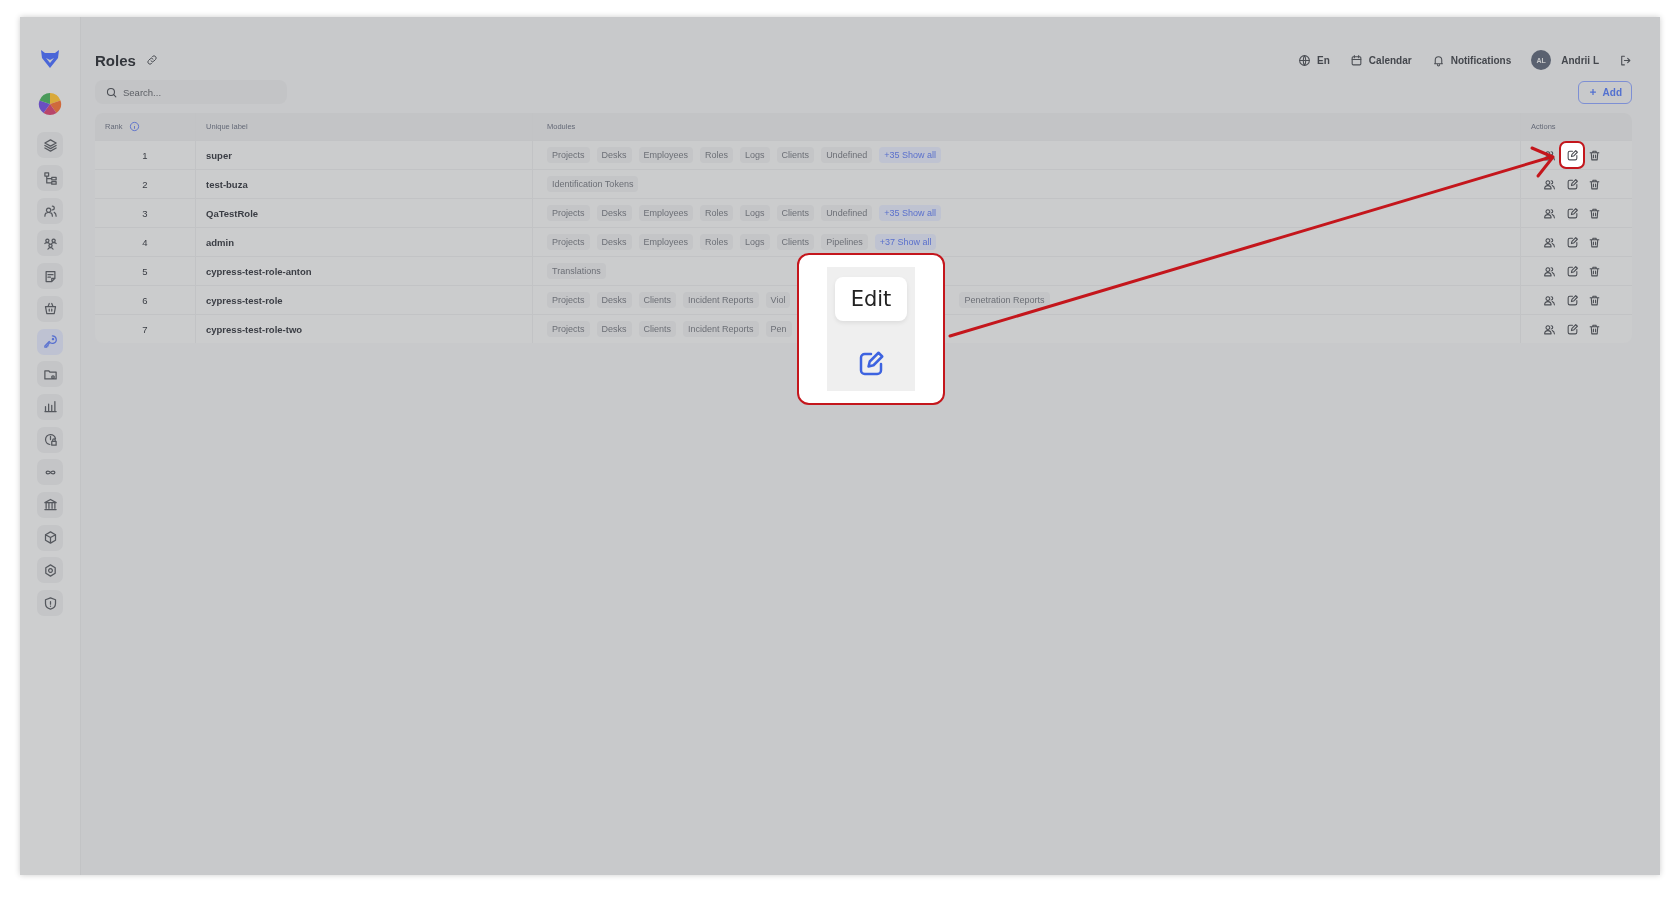  I want to click on basket-icon, so click(50, 309).